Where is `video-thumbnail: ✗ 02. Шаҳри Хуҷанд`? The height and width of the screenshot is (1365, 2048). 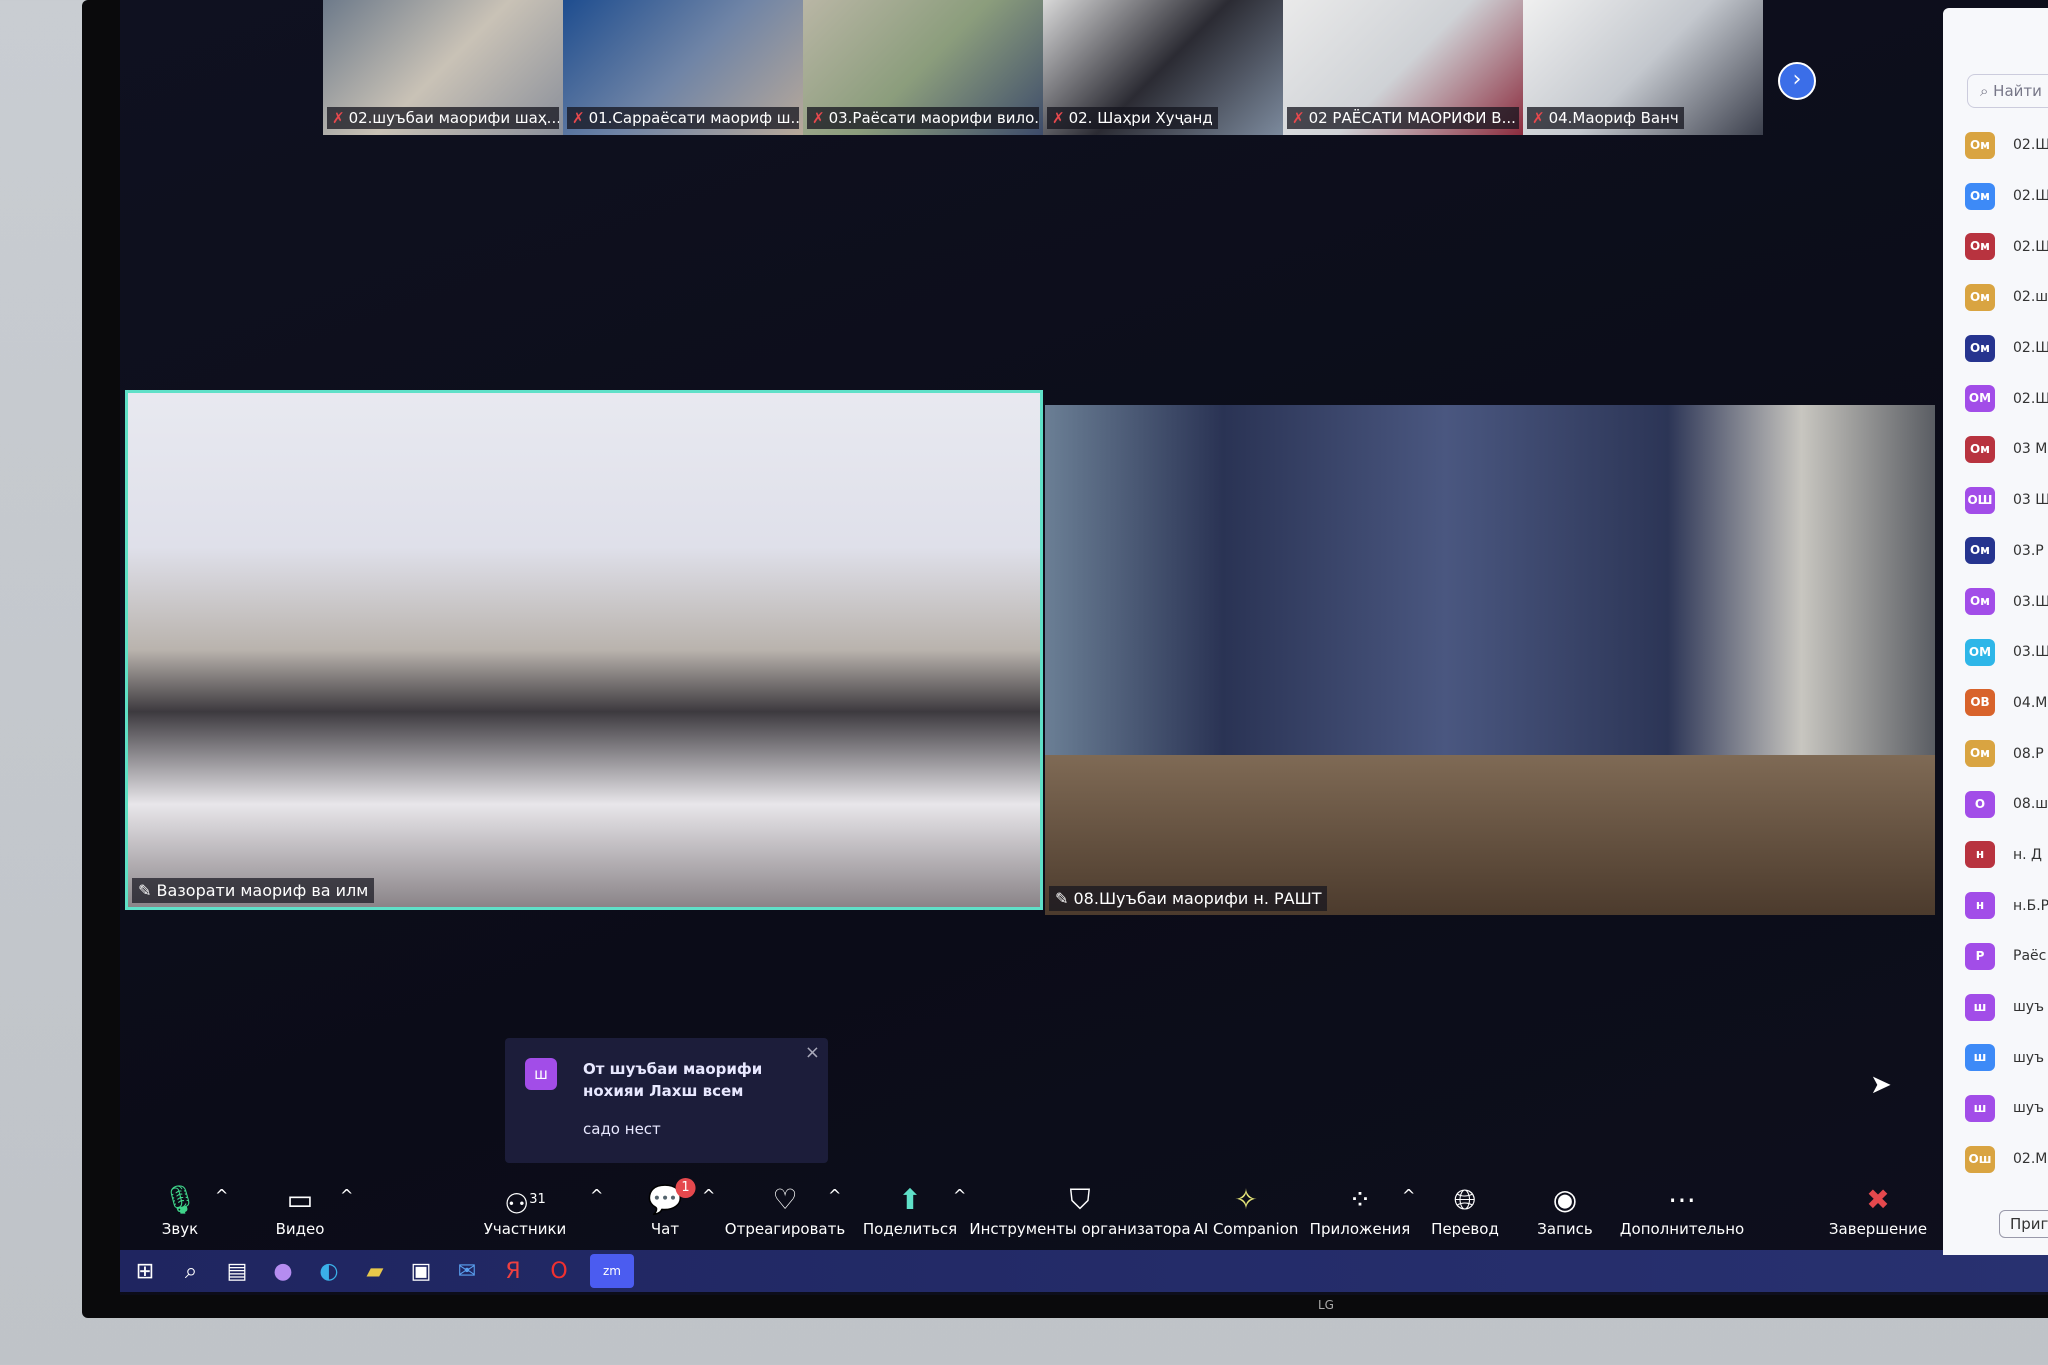 video-thumbnail: ✗ 02. Шаҳри Хуҷанд is located at coordinates (1163, 67).